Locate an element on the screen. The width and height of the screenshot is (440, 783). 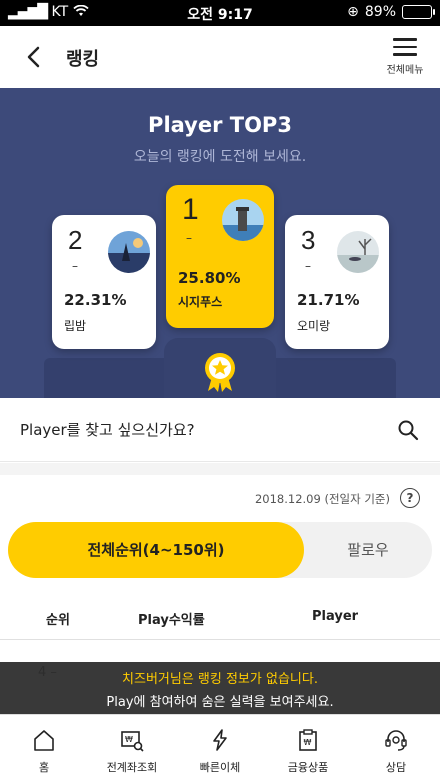
back-button is located at coordinates (35, 57).